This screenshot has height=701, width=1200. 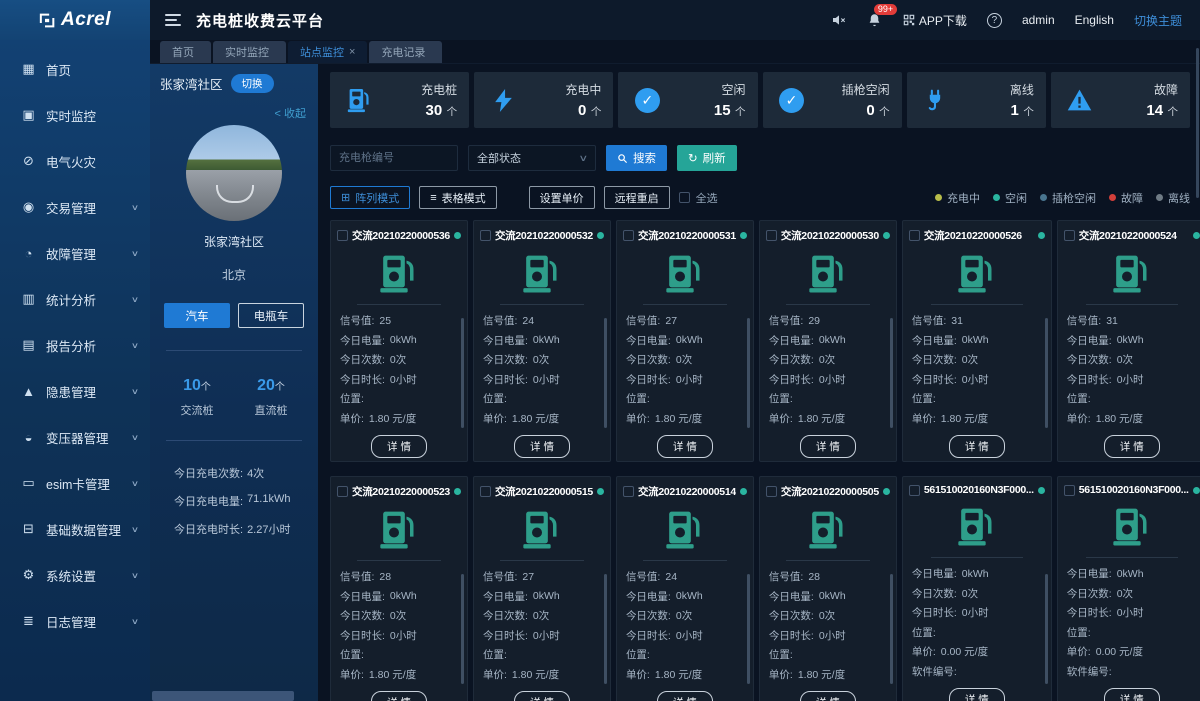 I want to click on sidebar-item: ⚙ 系统设置 ∨, so click(x=75, y=575).